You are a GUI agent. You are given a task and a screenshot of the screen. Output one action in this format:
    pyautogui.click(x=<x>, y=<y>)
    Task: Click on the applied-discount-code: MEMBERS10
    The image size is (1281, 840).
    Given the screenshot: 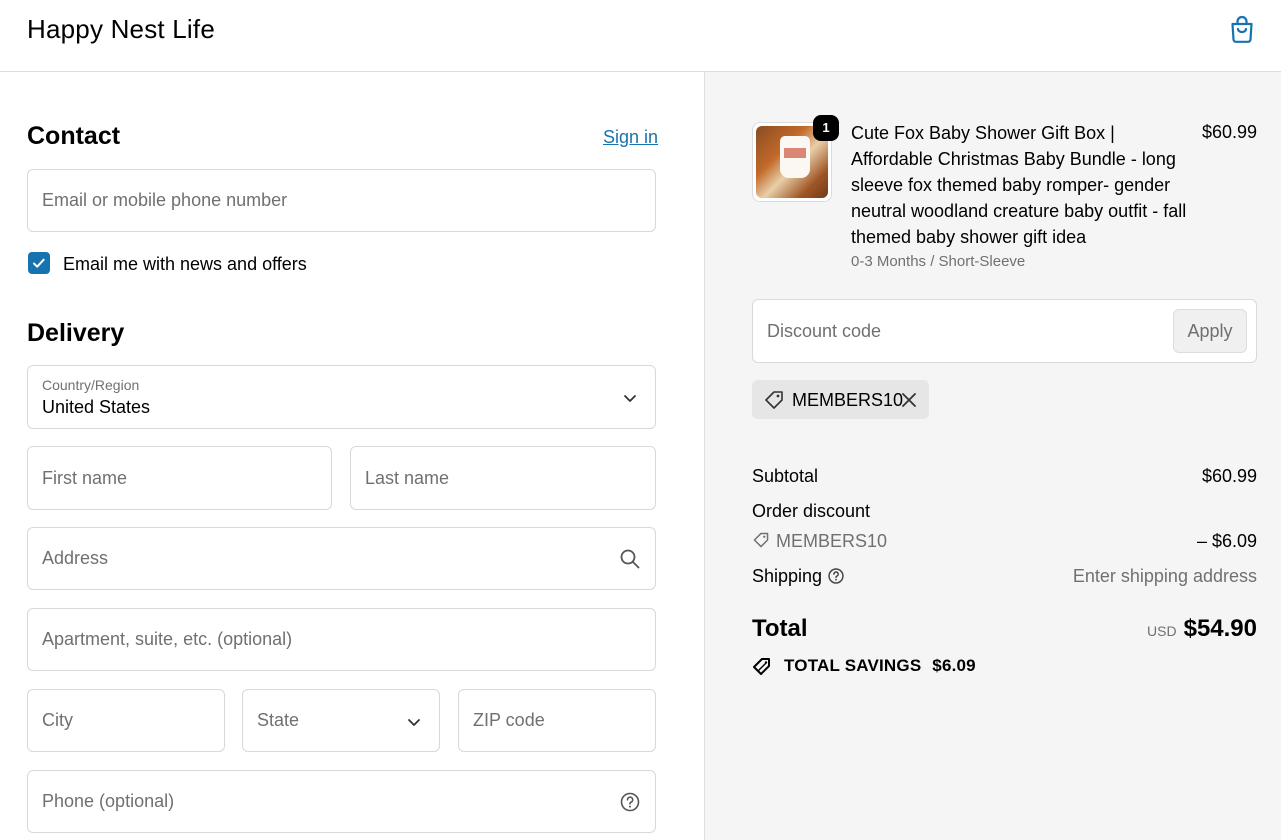 What is the action you would take?
    pyautogui.click(x=848, y=400)
    